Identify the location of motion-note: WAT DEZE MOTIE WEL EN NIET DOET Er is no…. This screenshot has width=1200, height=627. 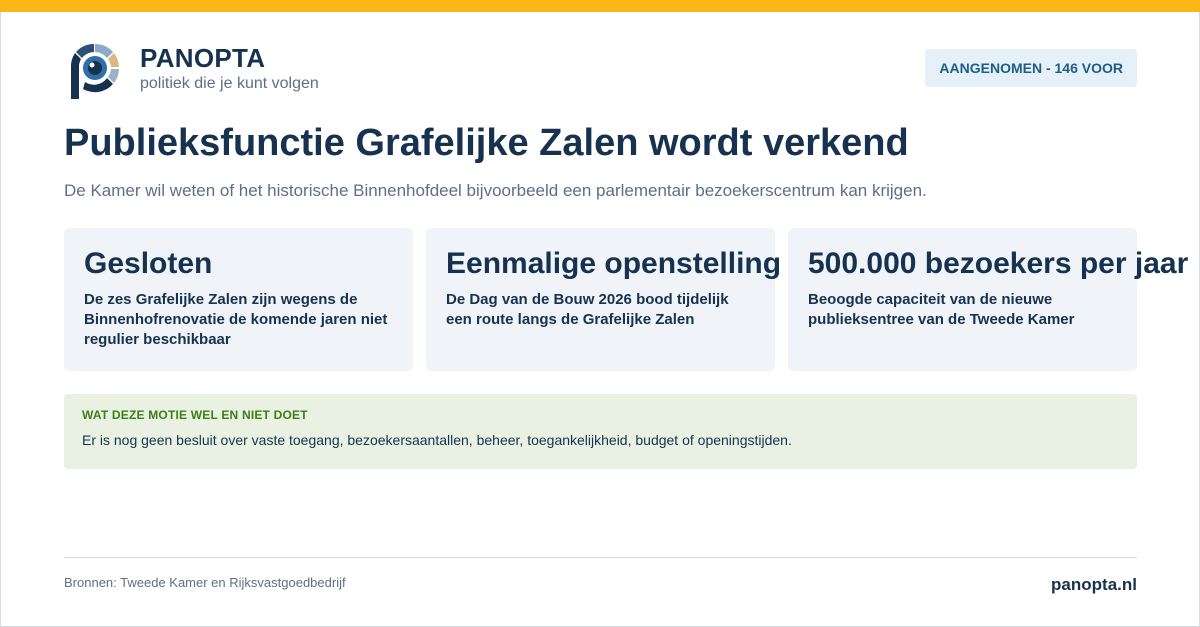
(600, 431).